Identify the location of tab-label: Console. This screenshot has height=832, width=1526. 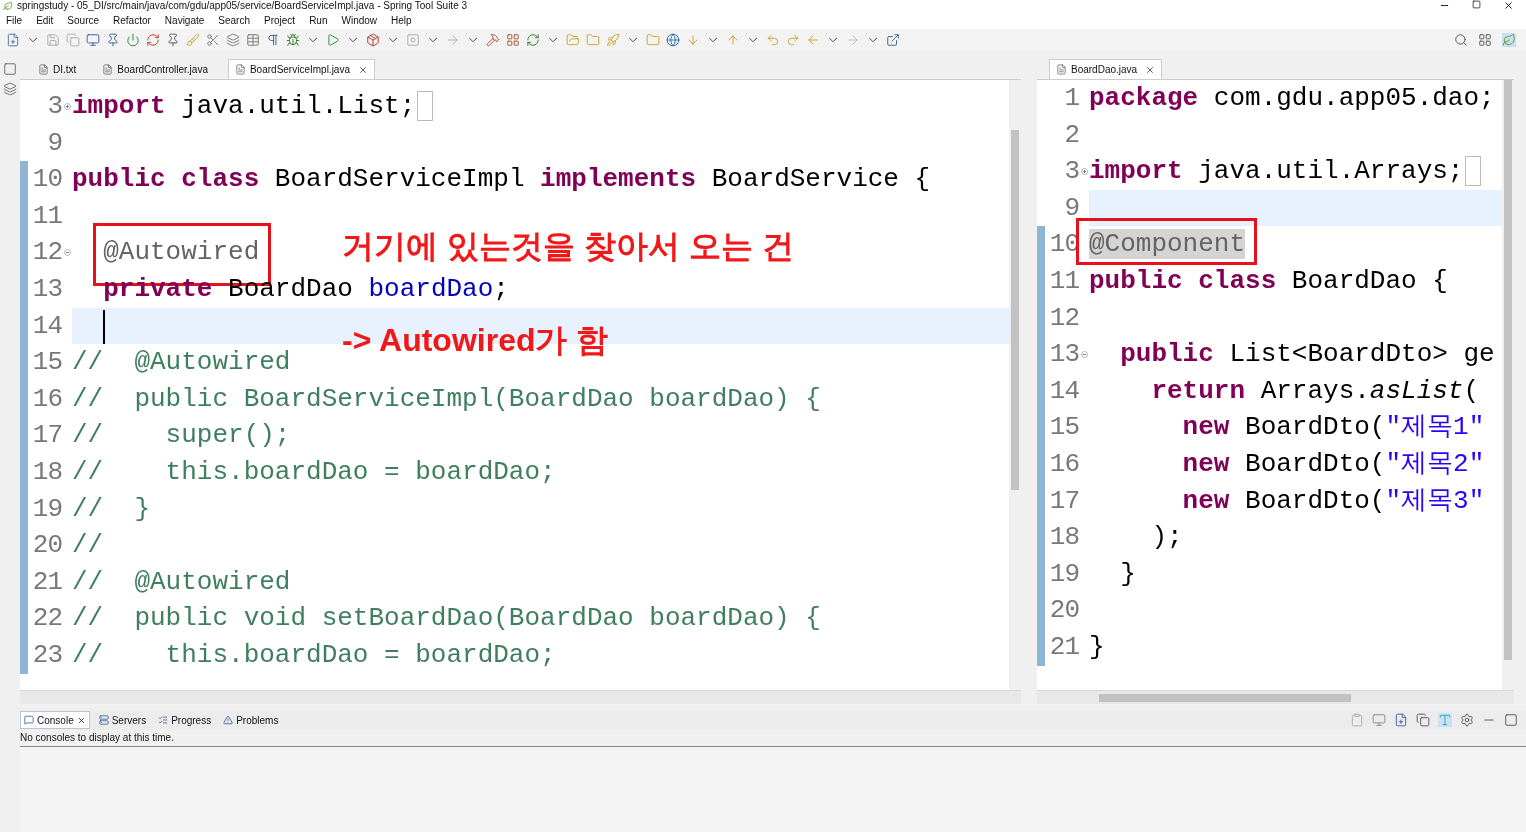
(55, 720).